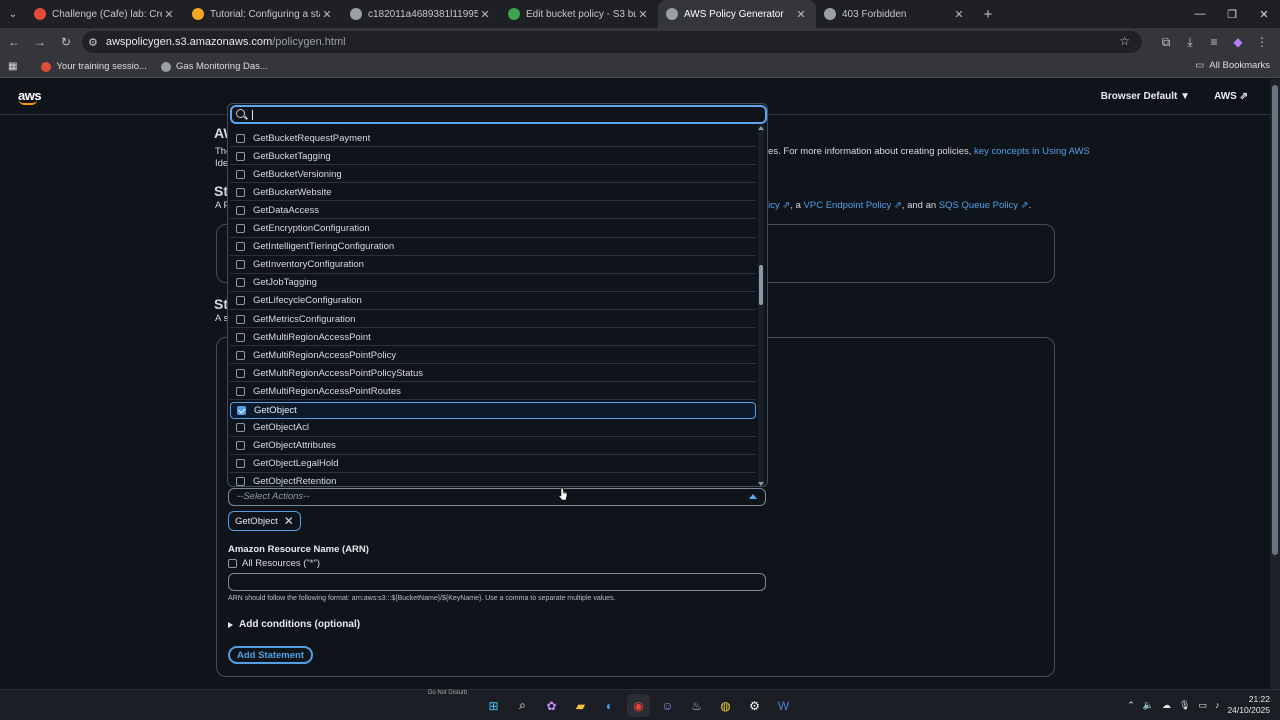 The height and width of the screenshot is (720, 1280). I want to click on reload-icon: ↻, so click(66, 42).